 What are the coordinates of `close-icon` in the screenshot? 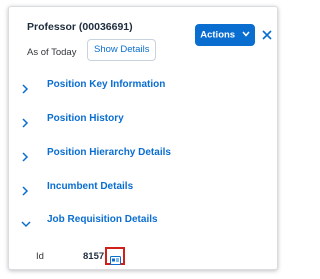 It's located at (267, 35).